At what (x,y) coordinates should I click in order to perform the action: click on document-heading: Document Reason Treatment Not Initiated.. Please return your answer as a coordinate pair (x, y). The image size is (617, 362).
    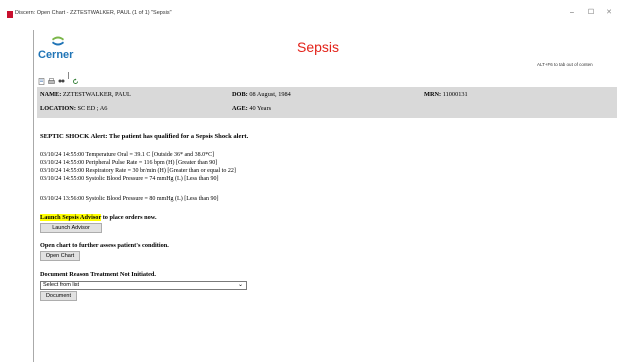
    Looking at the image, I should click on (98, 274).